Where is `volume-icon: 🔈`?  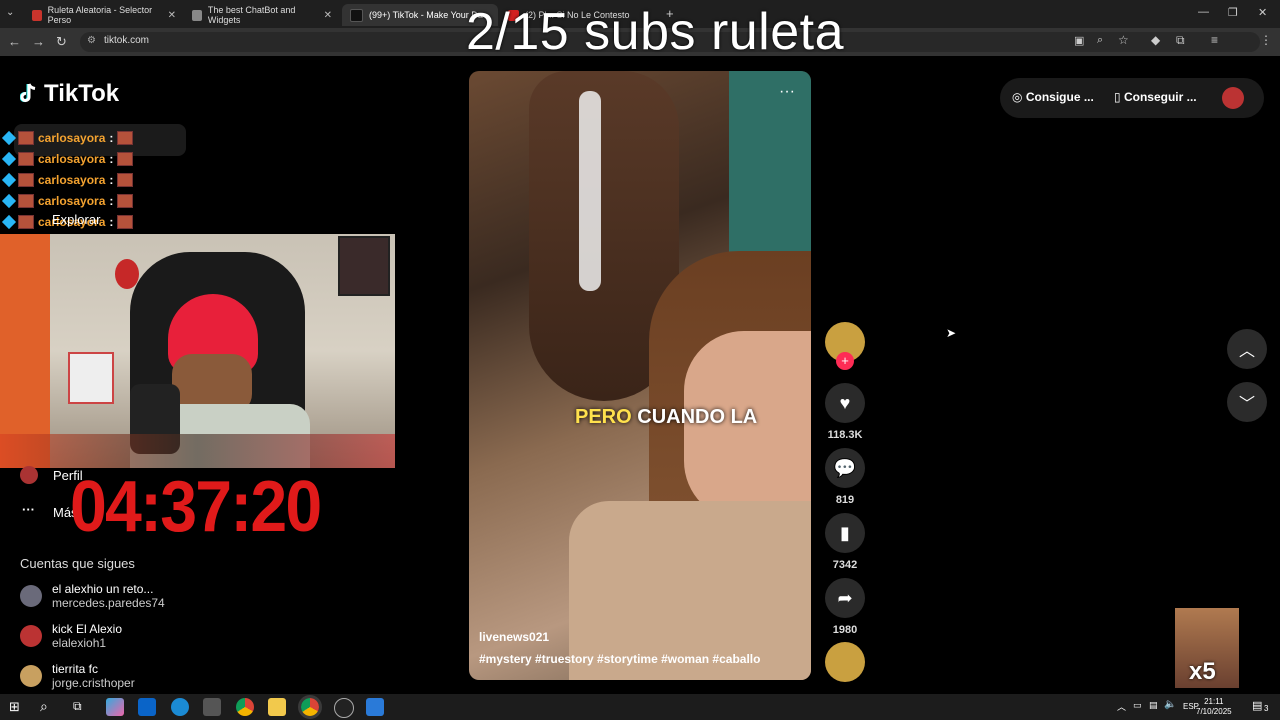 volume-icon: 🔈 is located at coordinates (1170, 704).